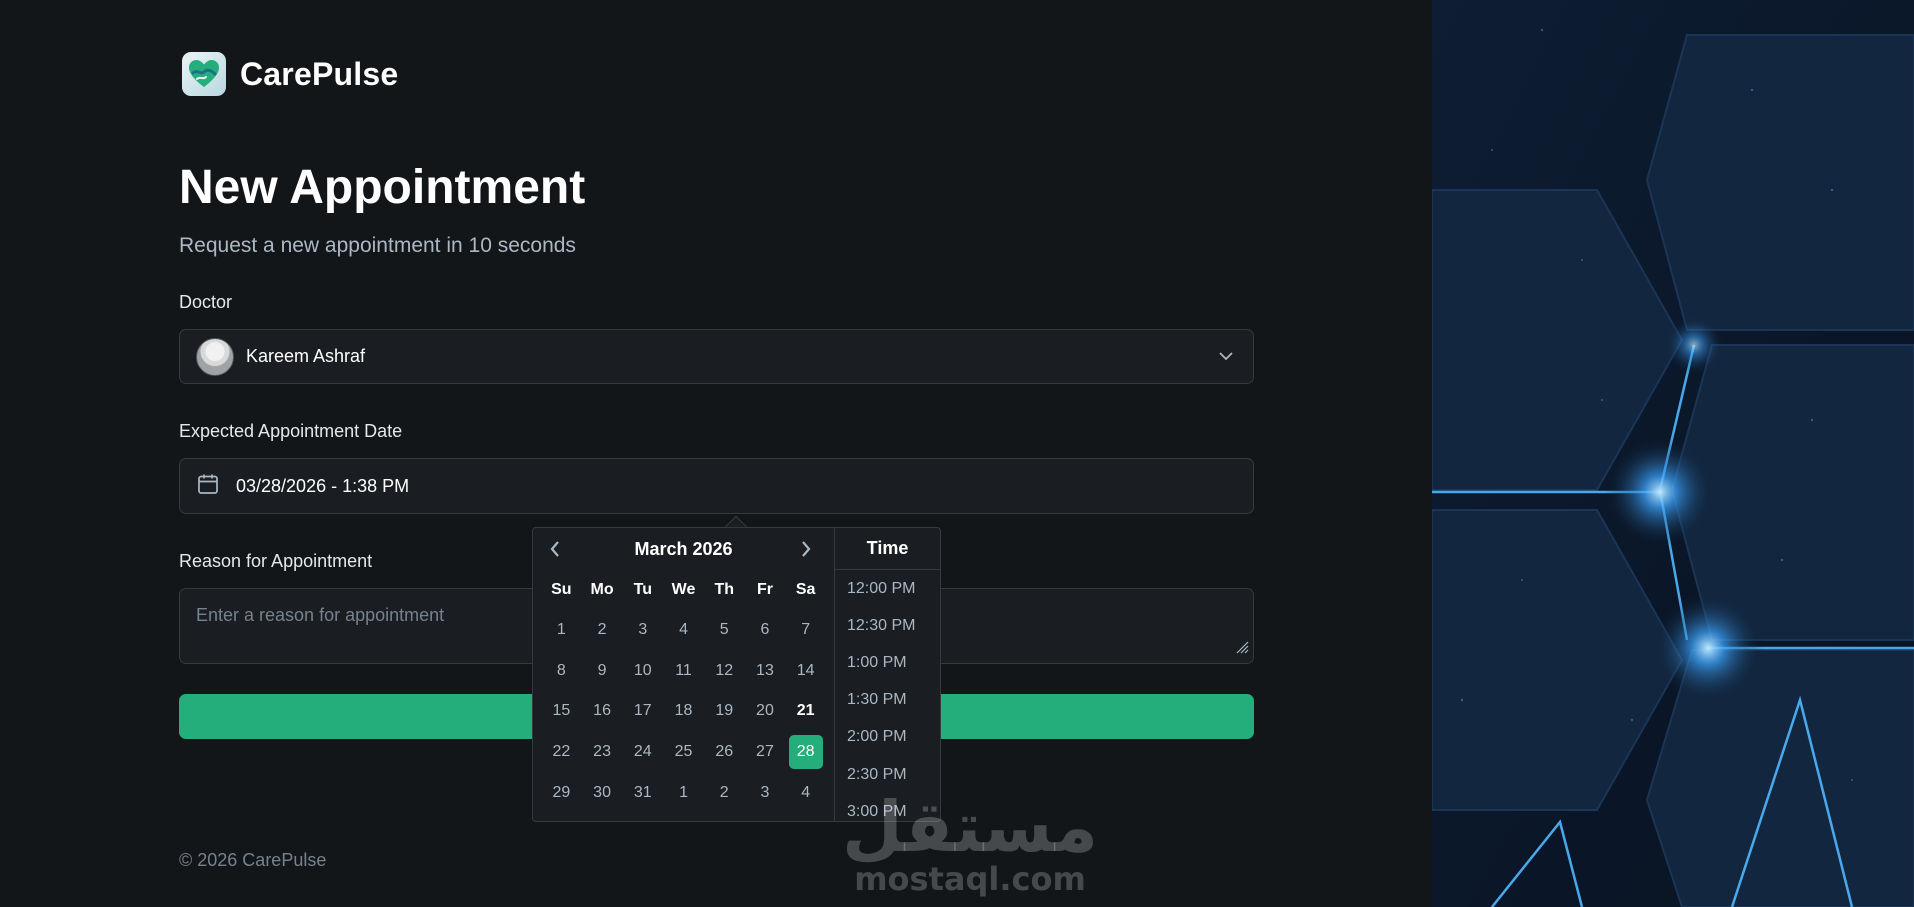  Describe the element at coordinates (805, 671) in the screenshot. I see `calendar-day: 14` at that location.